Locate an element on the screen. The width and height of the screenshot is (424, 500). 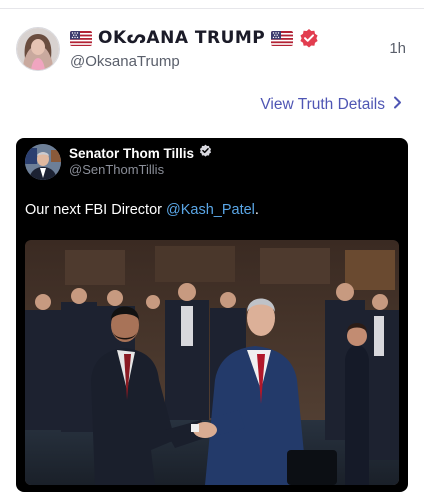
embed-post-text: Our next FBI Director @Kash_Patel. is located at coordinates (142, 210).